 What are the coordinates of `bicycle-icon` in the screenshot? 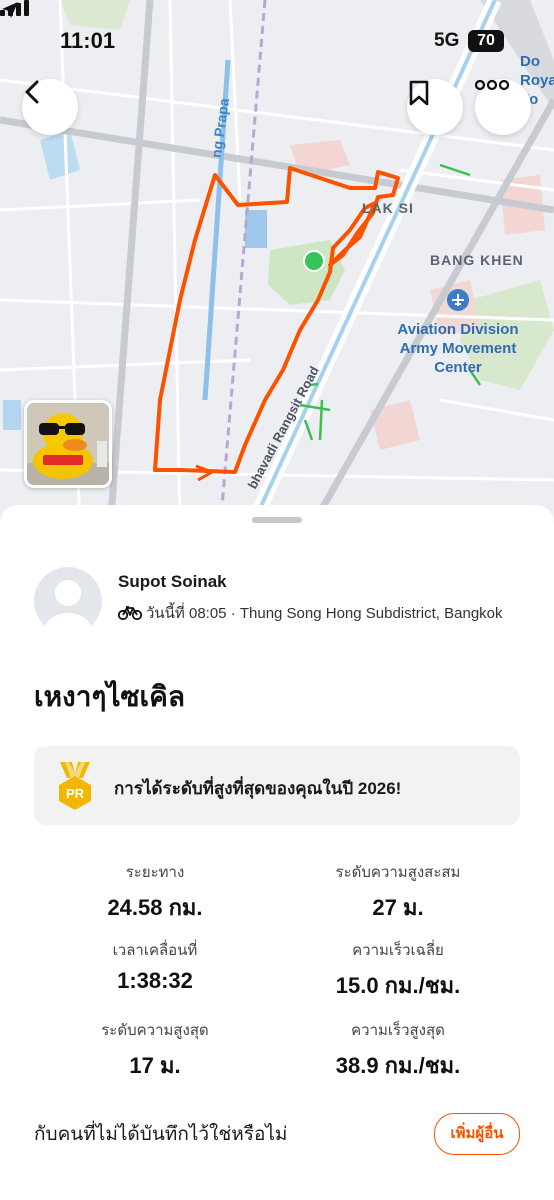 It's located at (130, 613).